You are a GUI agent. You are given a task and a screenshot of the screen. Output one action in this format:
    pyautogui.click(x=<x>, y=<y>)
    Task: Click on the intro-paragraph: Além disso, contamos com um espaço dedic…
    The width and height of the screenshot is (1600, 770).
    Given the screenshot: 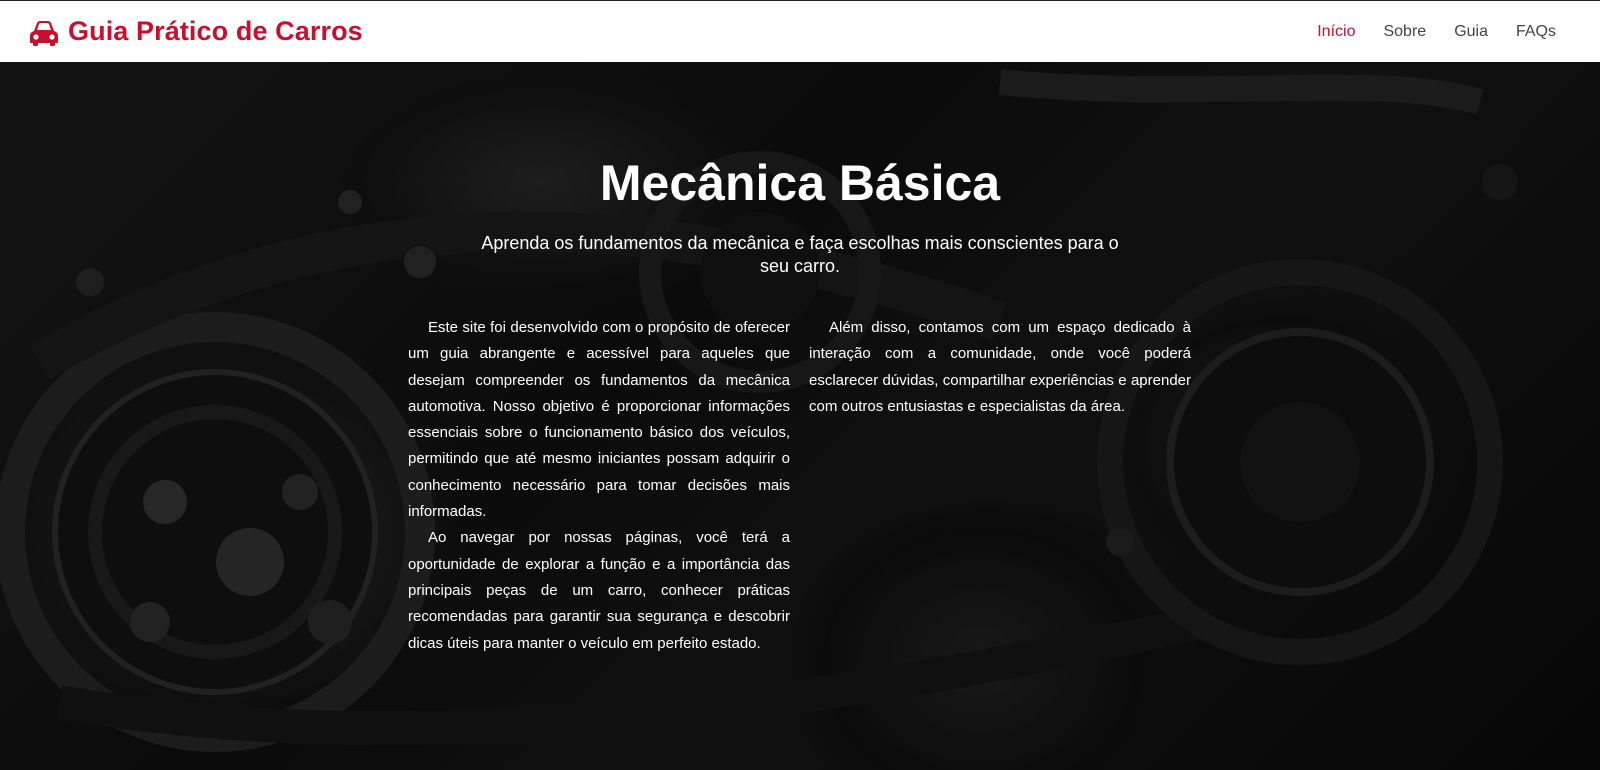 What is the action you would take?
    pyautogui.click(x=1000, y=367)
    